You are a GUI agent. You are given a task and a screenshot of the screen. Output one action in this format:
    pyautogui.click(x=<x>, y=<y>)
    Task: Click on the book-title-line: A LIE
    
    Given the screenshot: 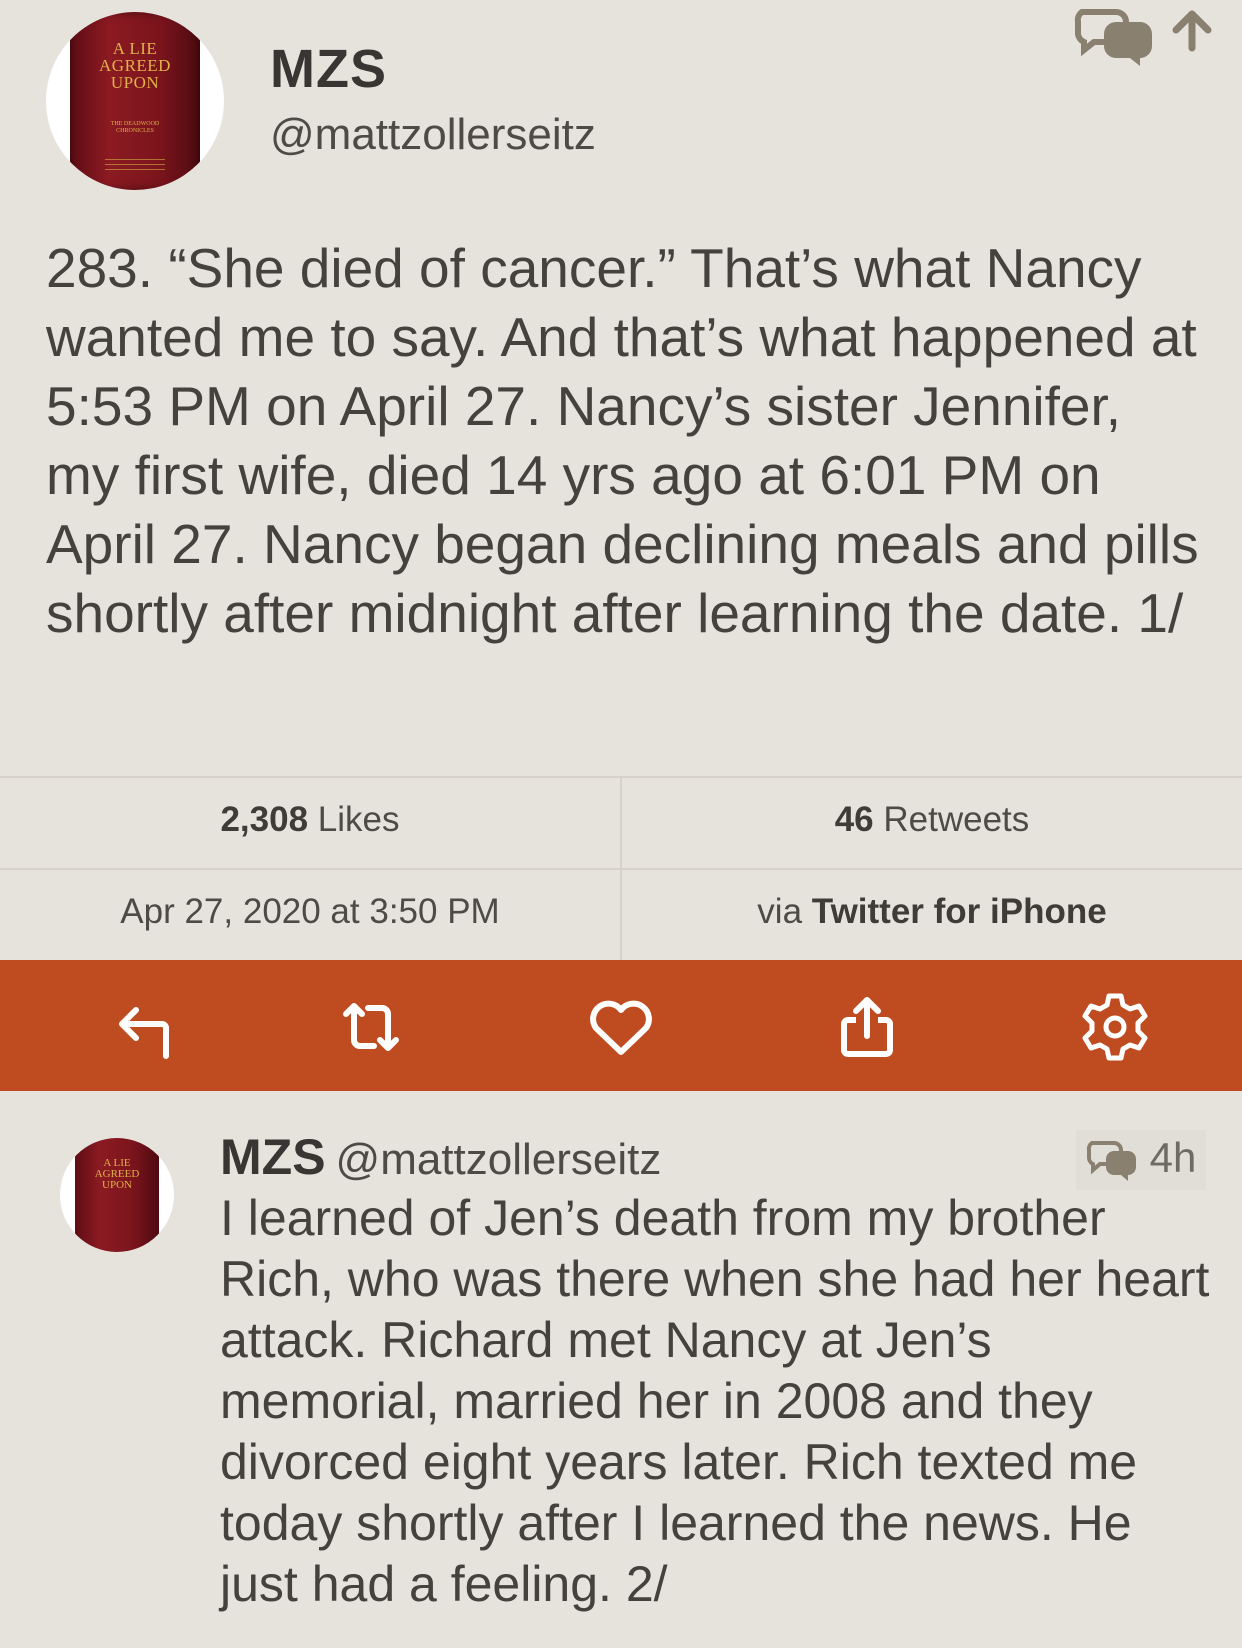 What is the action you would take?
    pyautogui.click(x=135, y=48)
    